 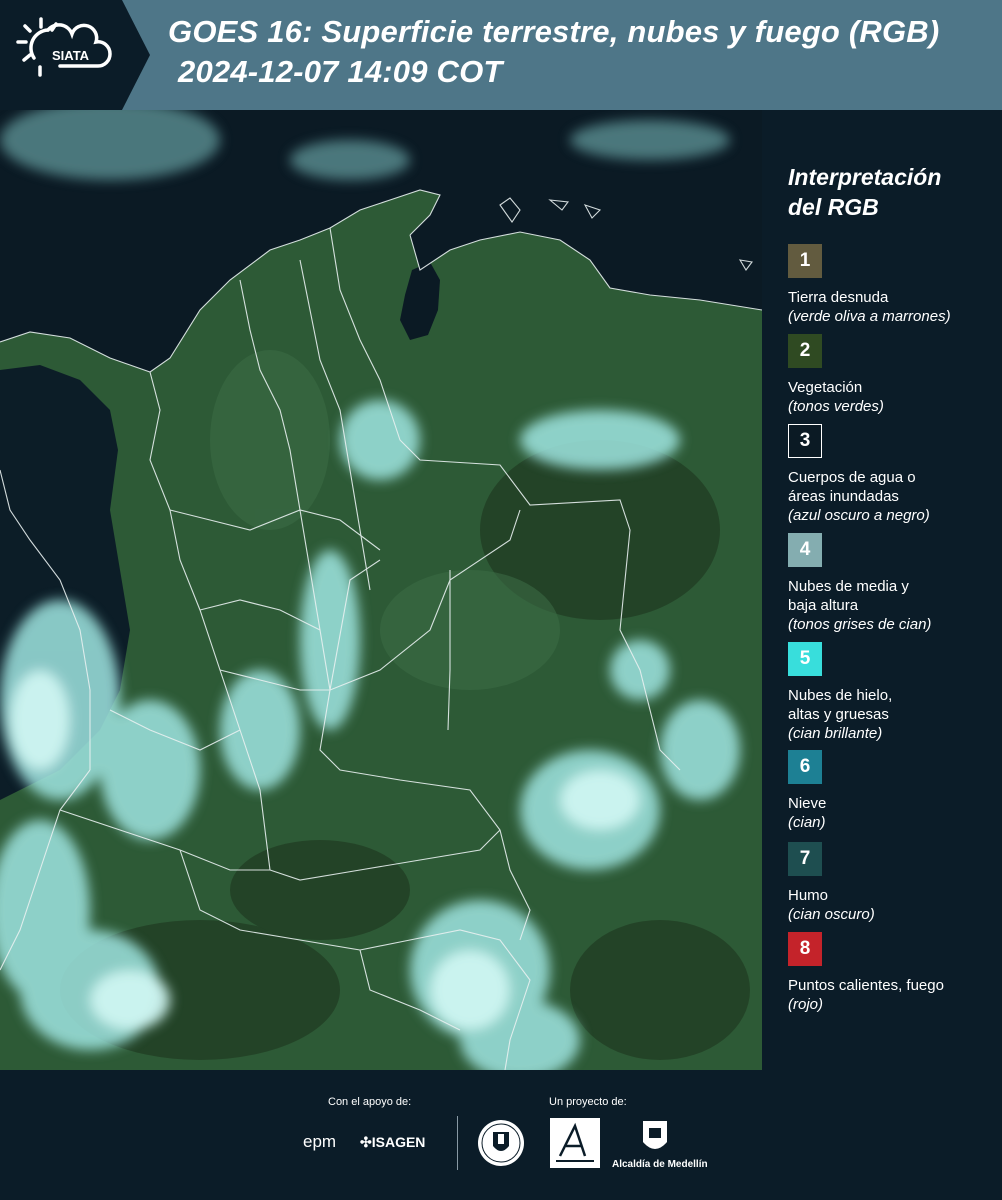 What do you see at coordinates (805, 859) in the screenshot?
I see `legend-swatch-7: 7` at bounding box center [805, 859].